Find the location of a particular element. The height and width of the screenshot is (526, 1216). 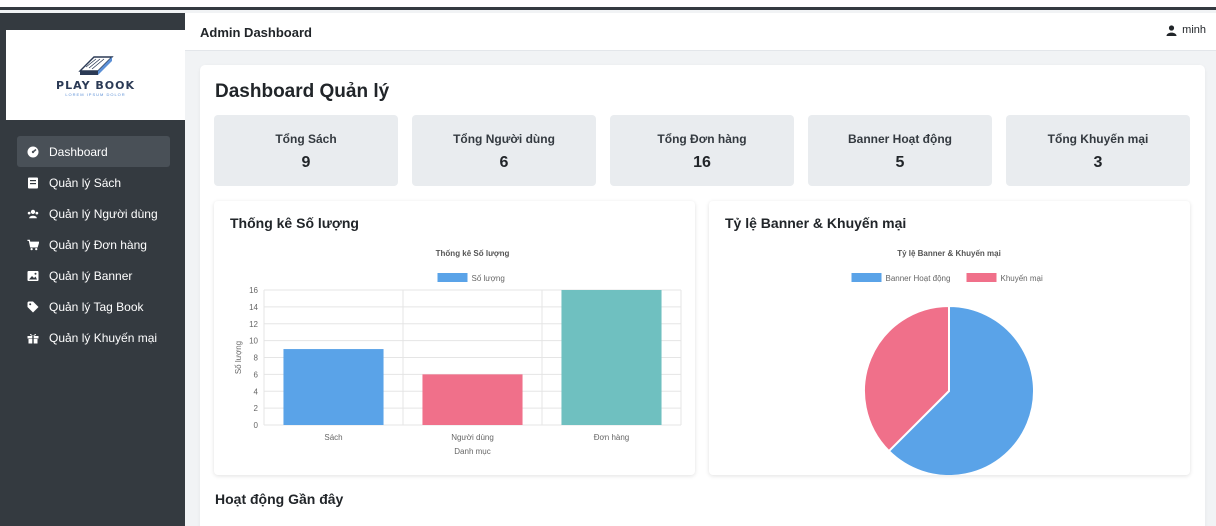

stat-value: 9 is located at coordinates (306, 162).